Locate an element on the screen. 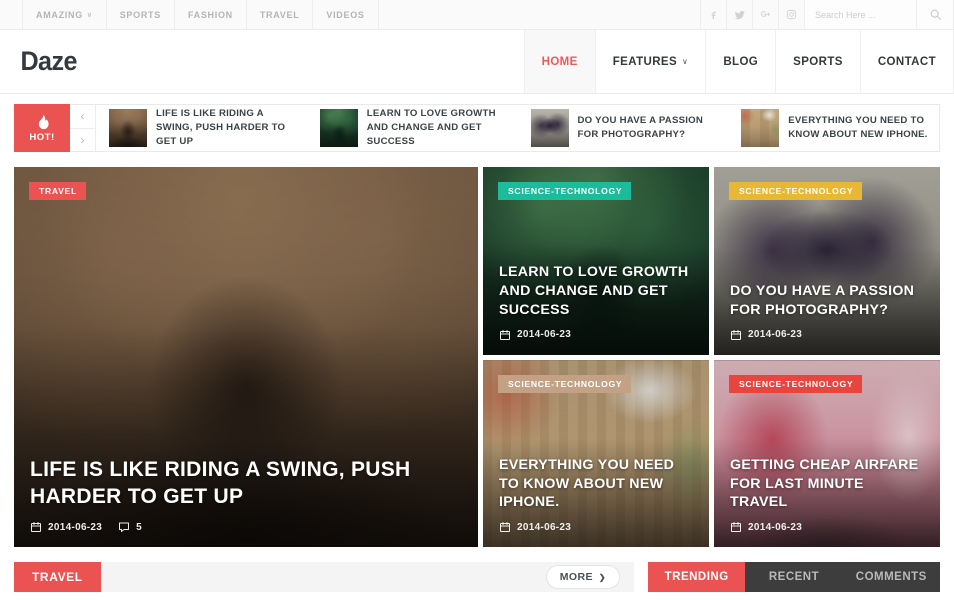  search-submit-button is located at coordinates (935, 14).